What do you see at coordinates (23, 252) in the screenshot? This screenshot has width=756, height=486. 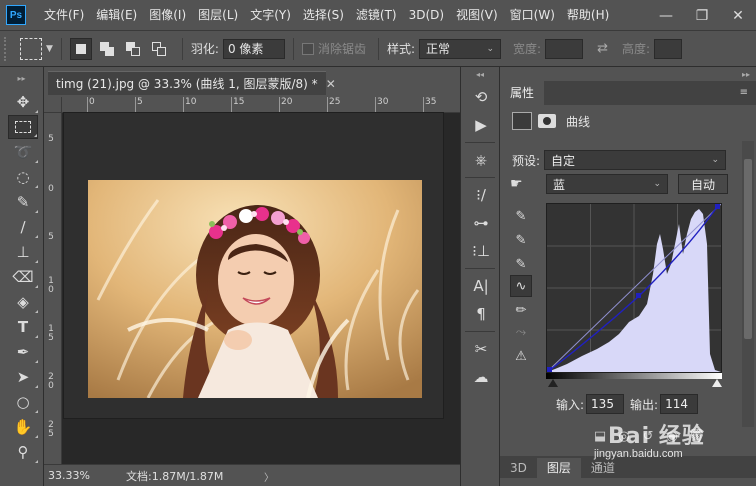 I see `stamp-tool-icon: ⊥` at bounding box center [23, 252].